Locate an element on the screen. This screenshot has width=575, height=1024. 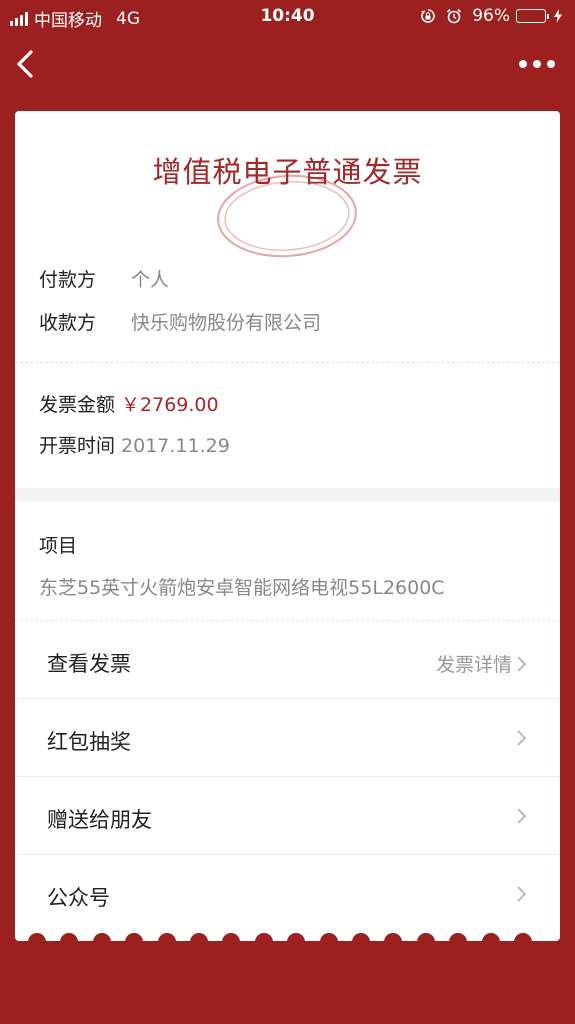
payee-row: 收款方 快乐购物股份有限公司 is located at coordinates (180, 321).